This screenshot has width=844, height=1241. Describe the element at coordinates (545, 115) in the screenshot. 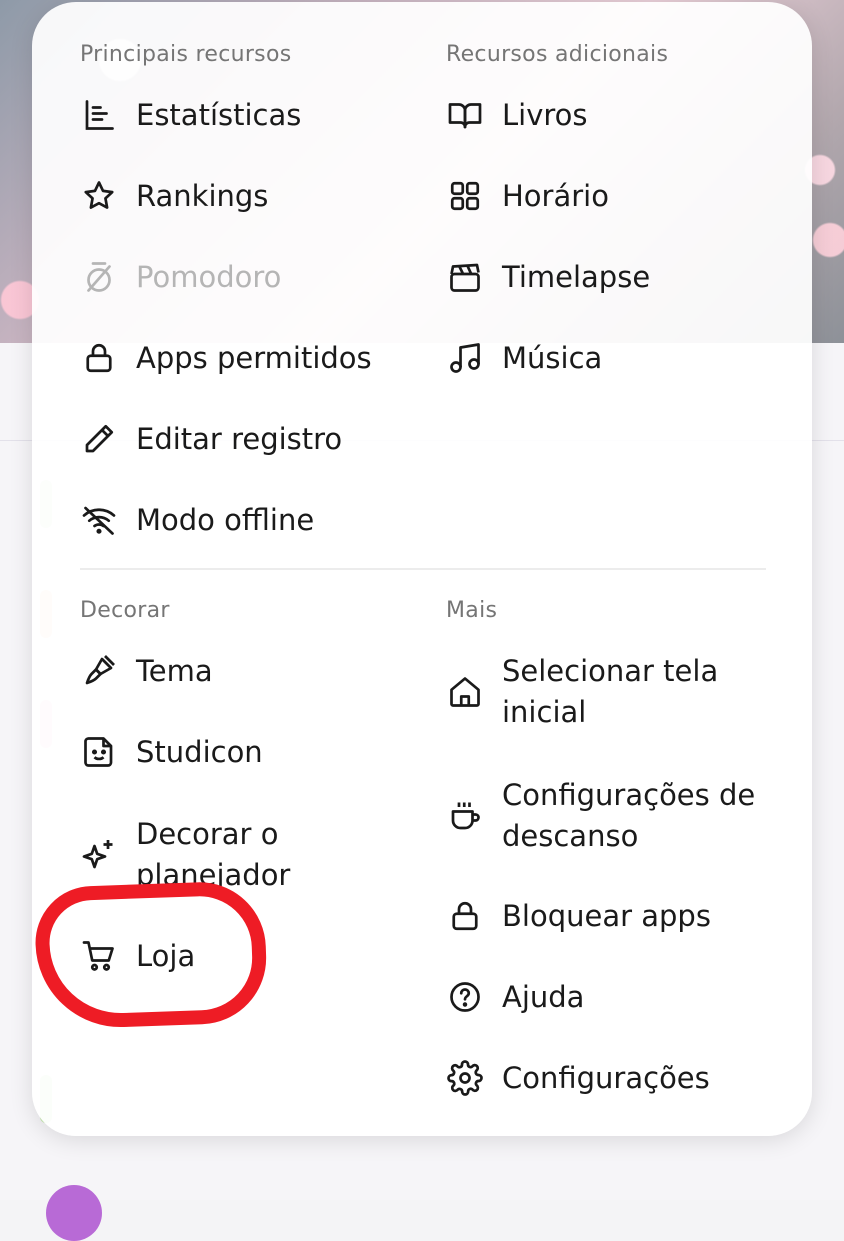

I see `menu-item-label: Livros` at that location.